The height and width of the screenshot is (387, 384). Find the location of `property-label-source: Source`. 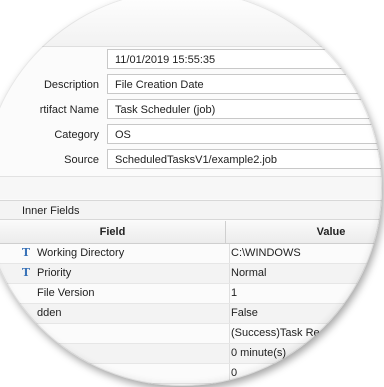

property-label-source: Source is located at coordinates (81, 160).